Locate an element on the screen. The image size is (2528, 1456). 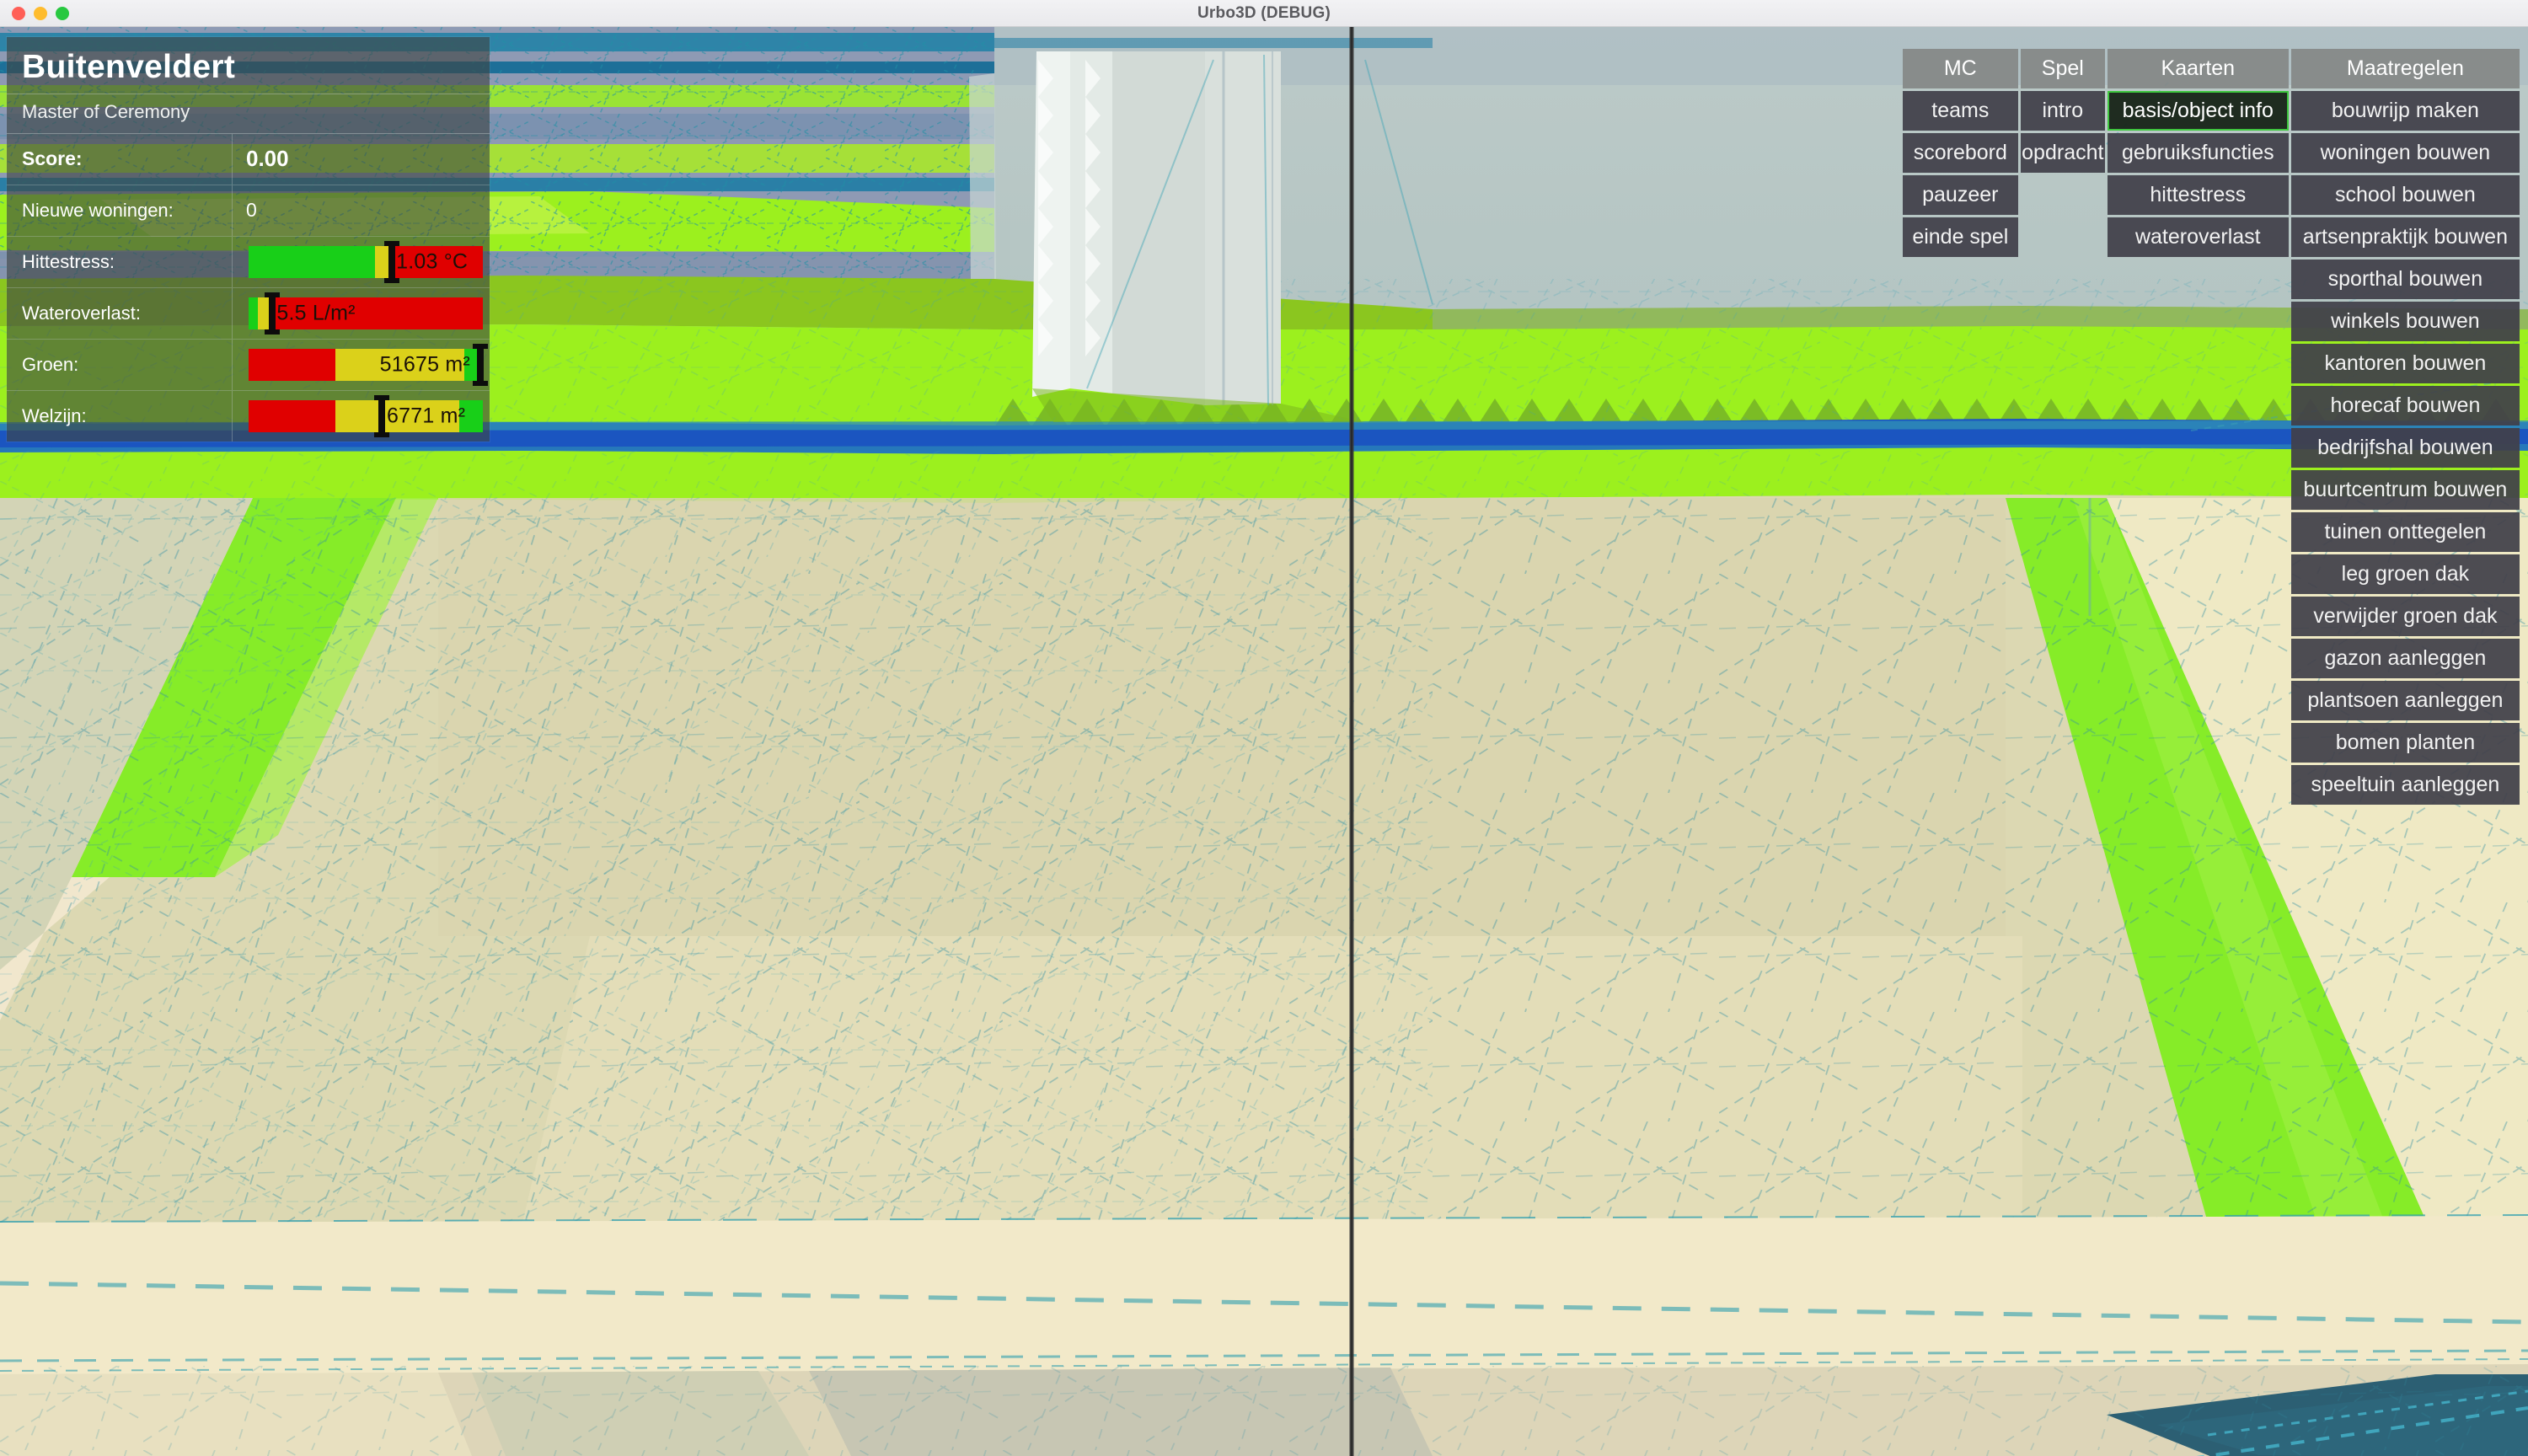
menu-header-kaarten: Kaarten is located at coordinates (2198, 68).